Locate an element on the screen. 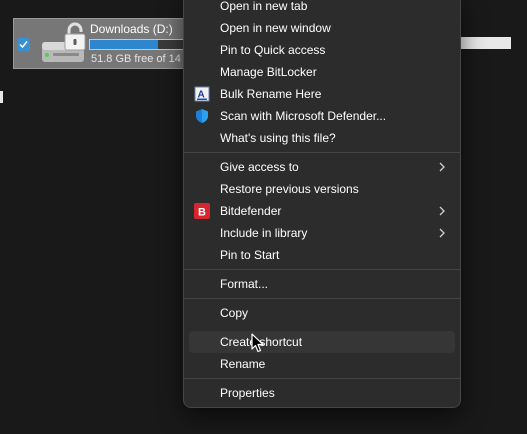  checkbox-checked-icon is located at coordinates (23, 44).